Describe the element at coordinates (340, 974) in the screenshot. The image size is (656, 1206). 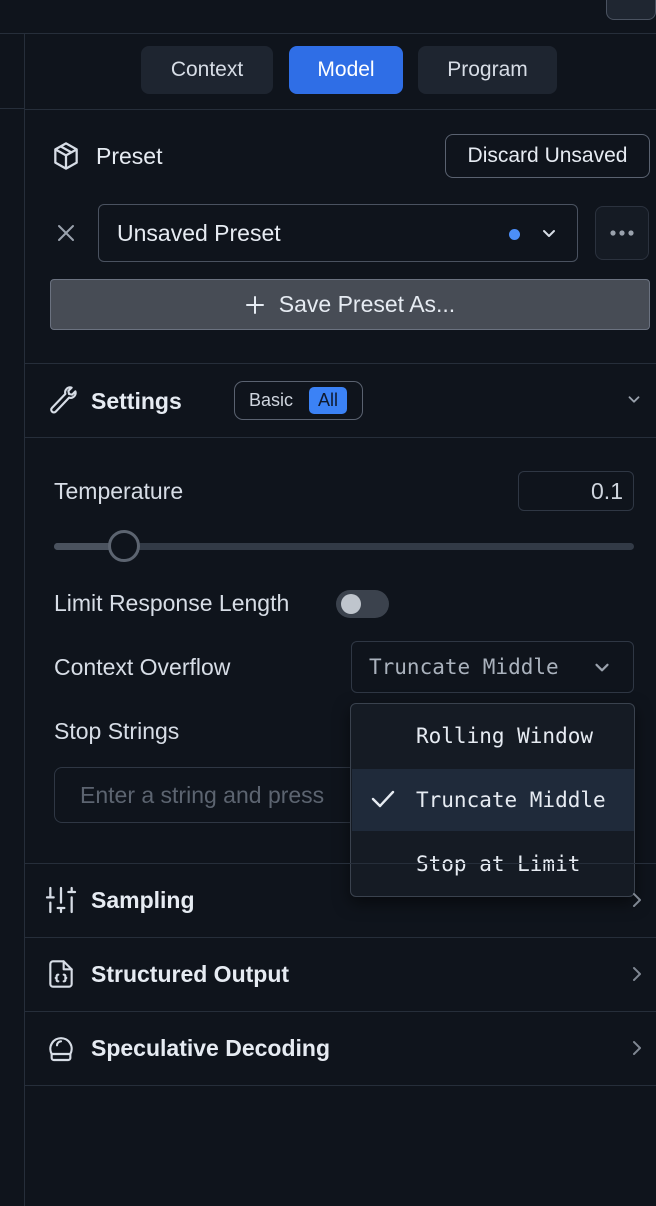
I see `section-structured-output: Structured Output` at that location.